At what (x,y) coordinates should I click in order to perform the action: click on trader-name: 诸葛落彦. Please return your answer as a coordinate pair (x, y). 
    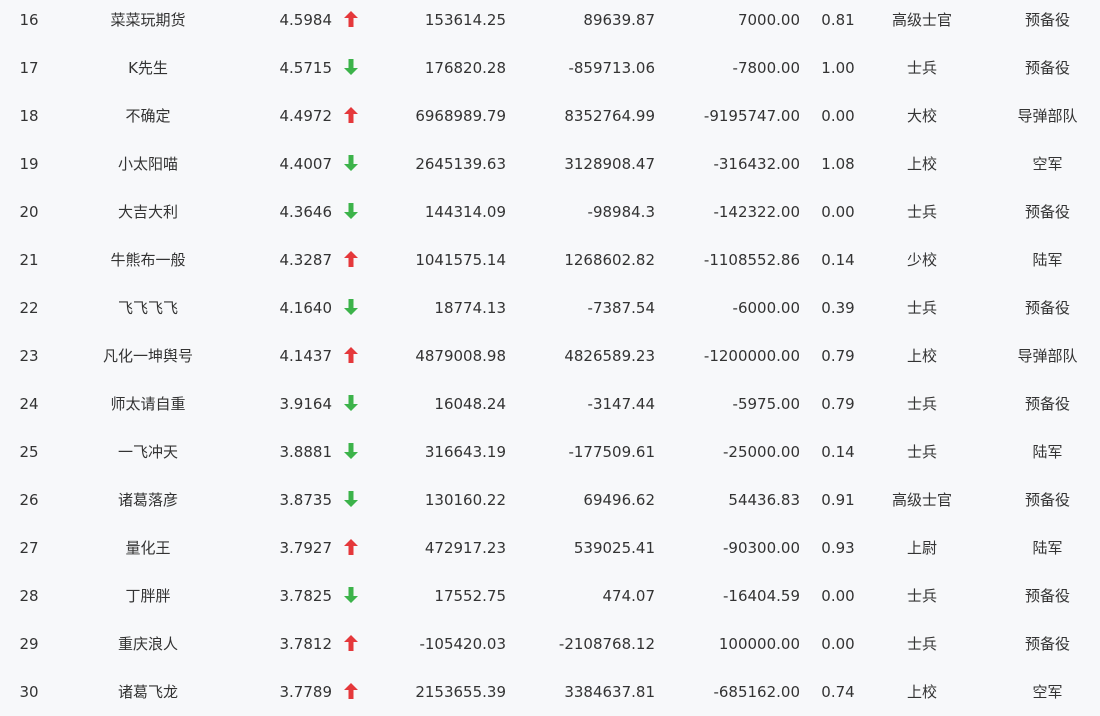
    Looking at the image, I should click on (148, 500).